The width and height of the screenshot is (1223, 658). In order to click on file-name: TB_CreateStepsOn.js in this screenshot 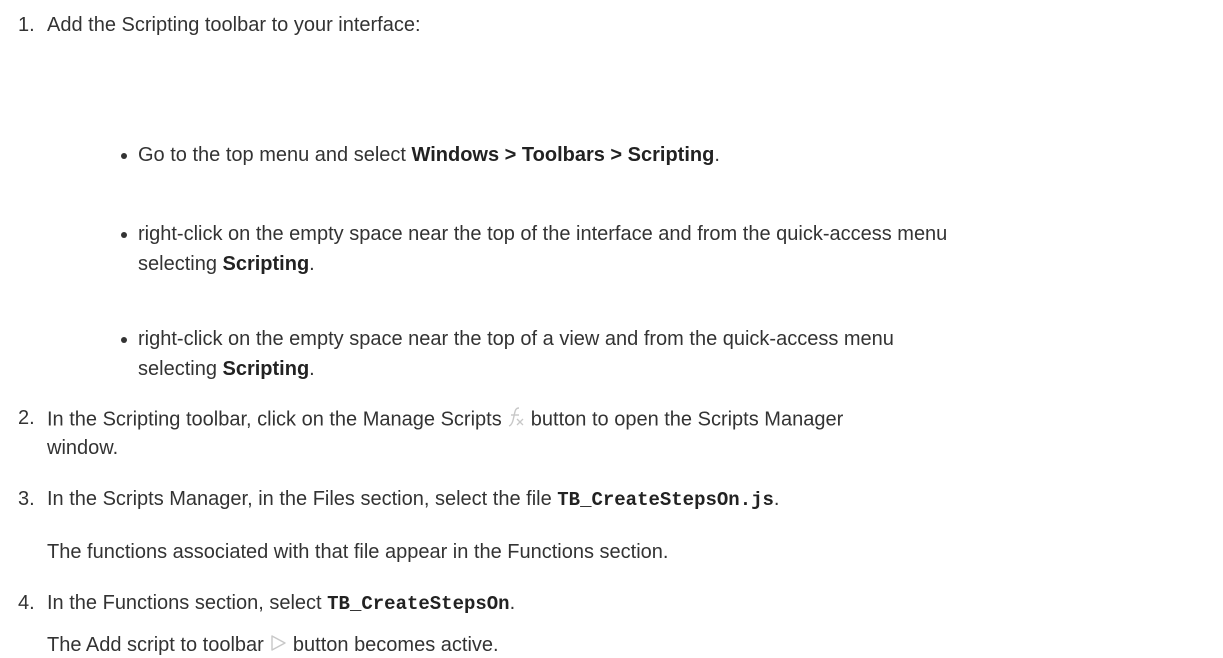, I will do `click(665, 500)`.